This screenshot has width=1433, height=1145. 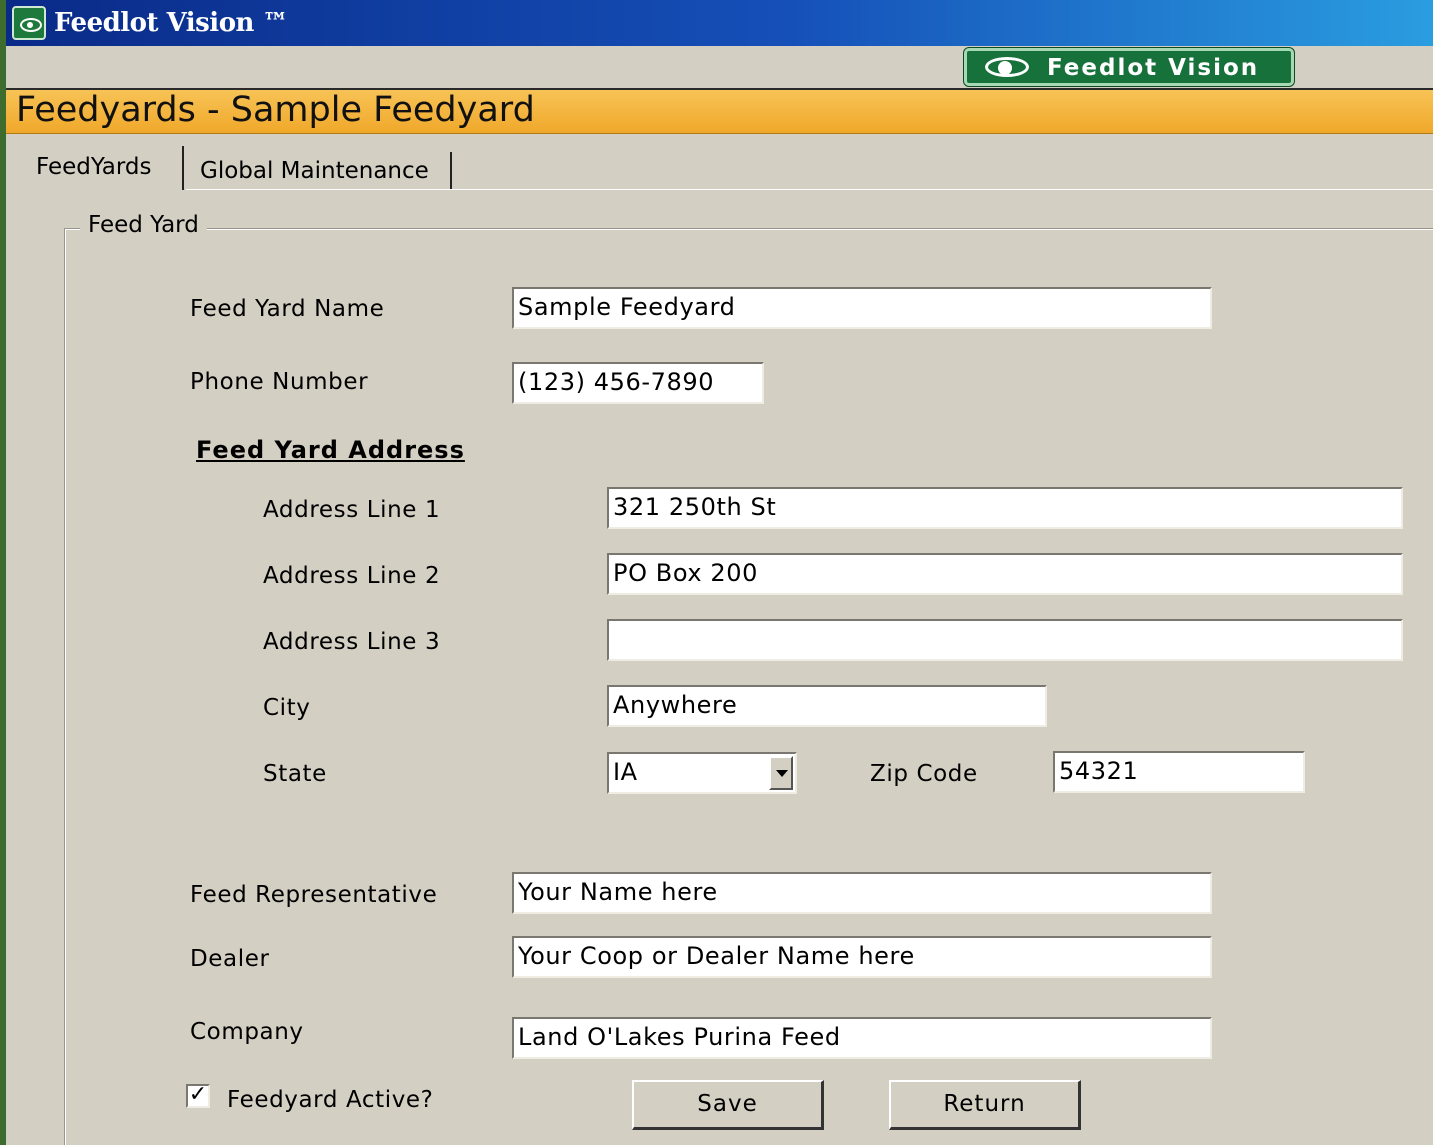 I want to click on page-title: Feedyards - Sample Feedyard, so click(x=275, y=110).